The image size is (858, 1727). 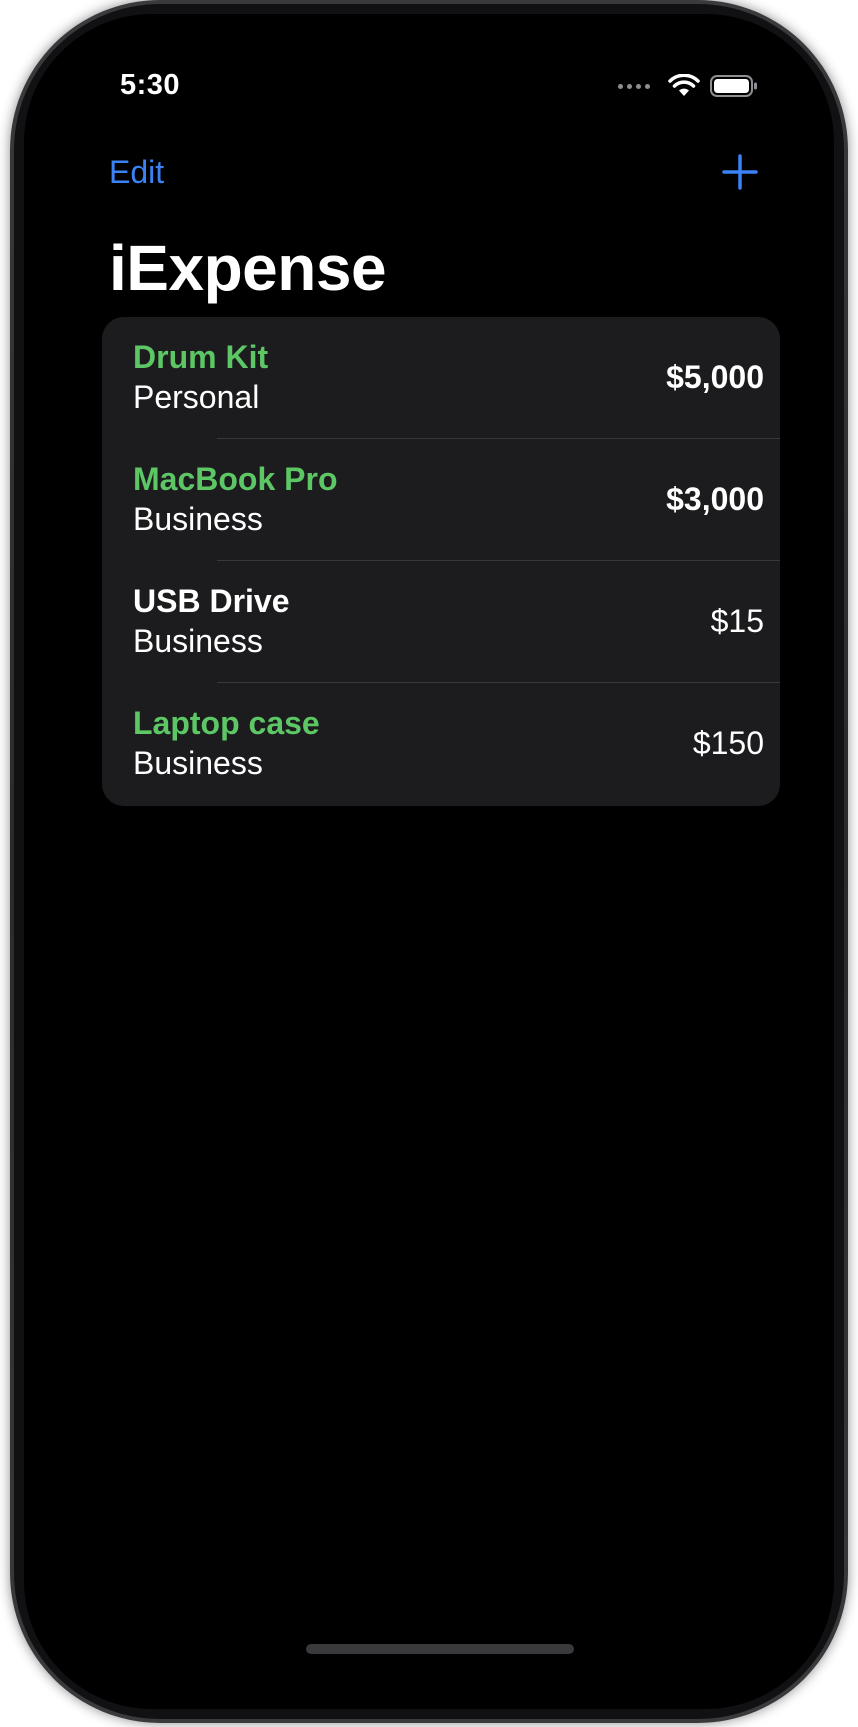 What do you see at coordinates (684, 85) in the screenshot?
I see `wifi-icon` at bounding box center [684, 85].